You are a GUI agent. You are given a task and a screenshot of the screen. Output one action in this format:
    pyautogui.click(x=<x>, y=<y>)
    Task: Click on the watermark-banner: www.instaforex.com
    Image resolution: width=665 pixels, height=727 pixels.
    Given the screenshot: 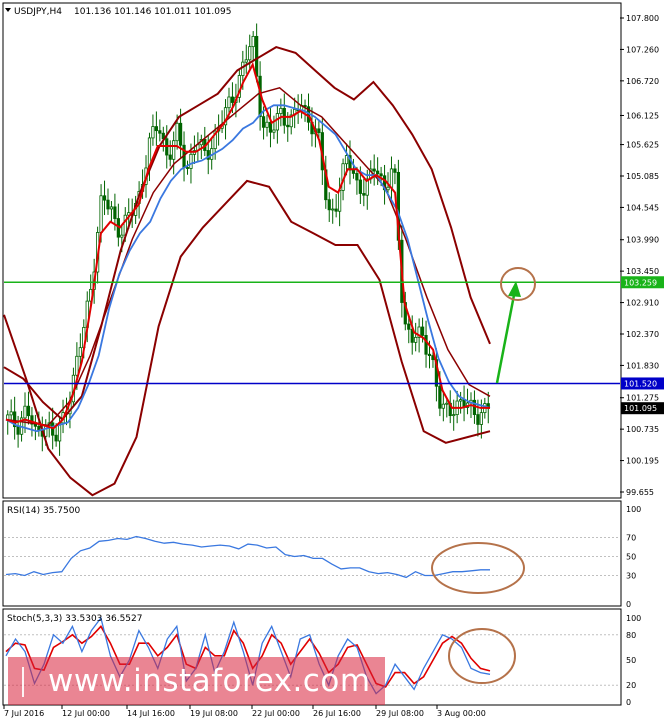 What is the action you would take?
    pyautogui.click(x=196, y=681)
    